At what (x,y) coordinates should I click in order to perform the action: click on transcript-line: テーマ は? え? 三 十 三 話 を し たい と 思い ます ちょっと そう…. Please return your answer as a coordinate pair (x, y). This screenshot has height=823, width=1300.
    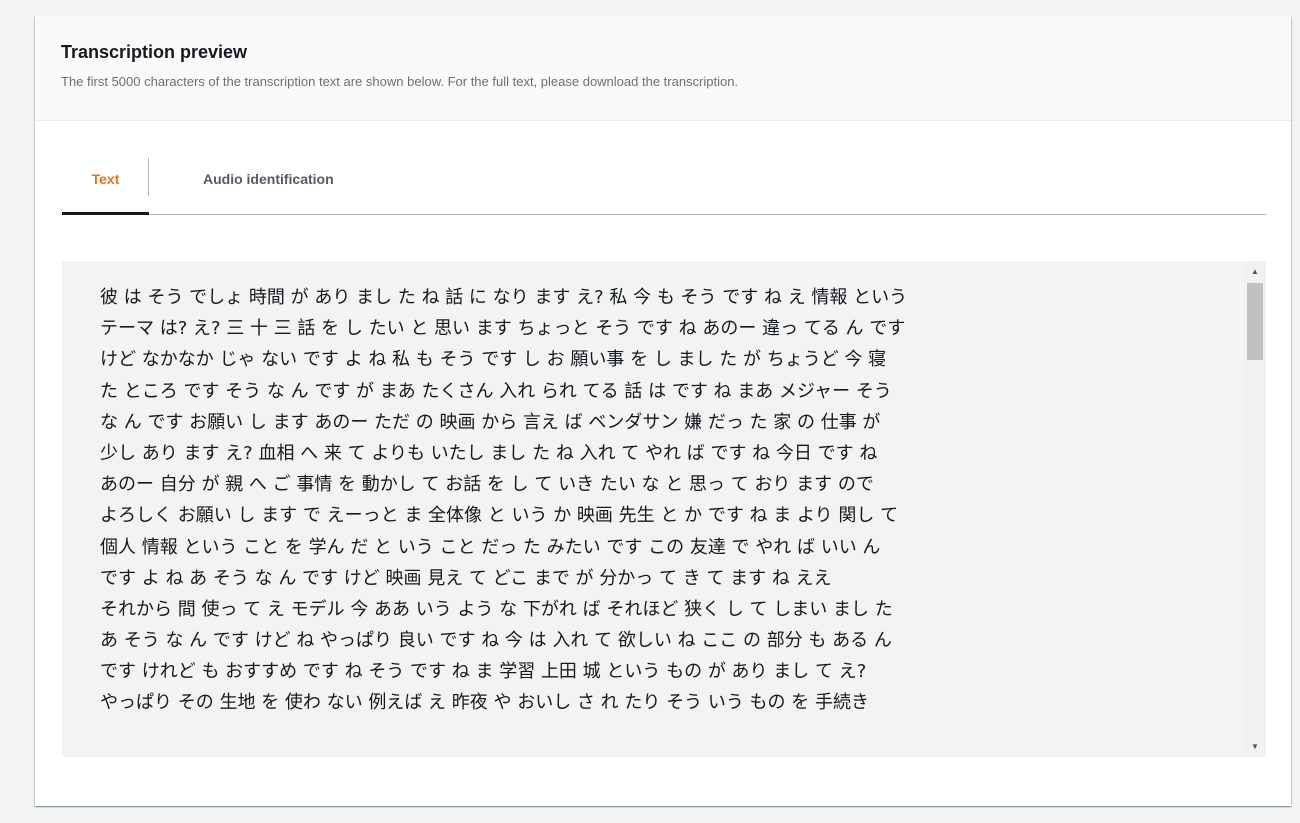
    Looking at the image, I should click on (503, 329).